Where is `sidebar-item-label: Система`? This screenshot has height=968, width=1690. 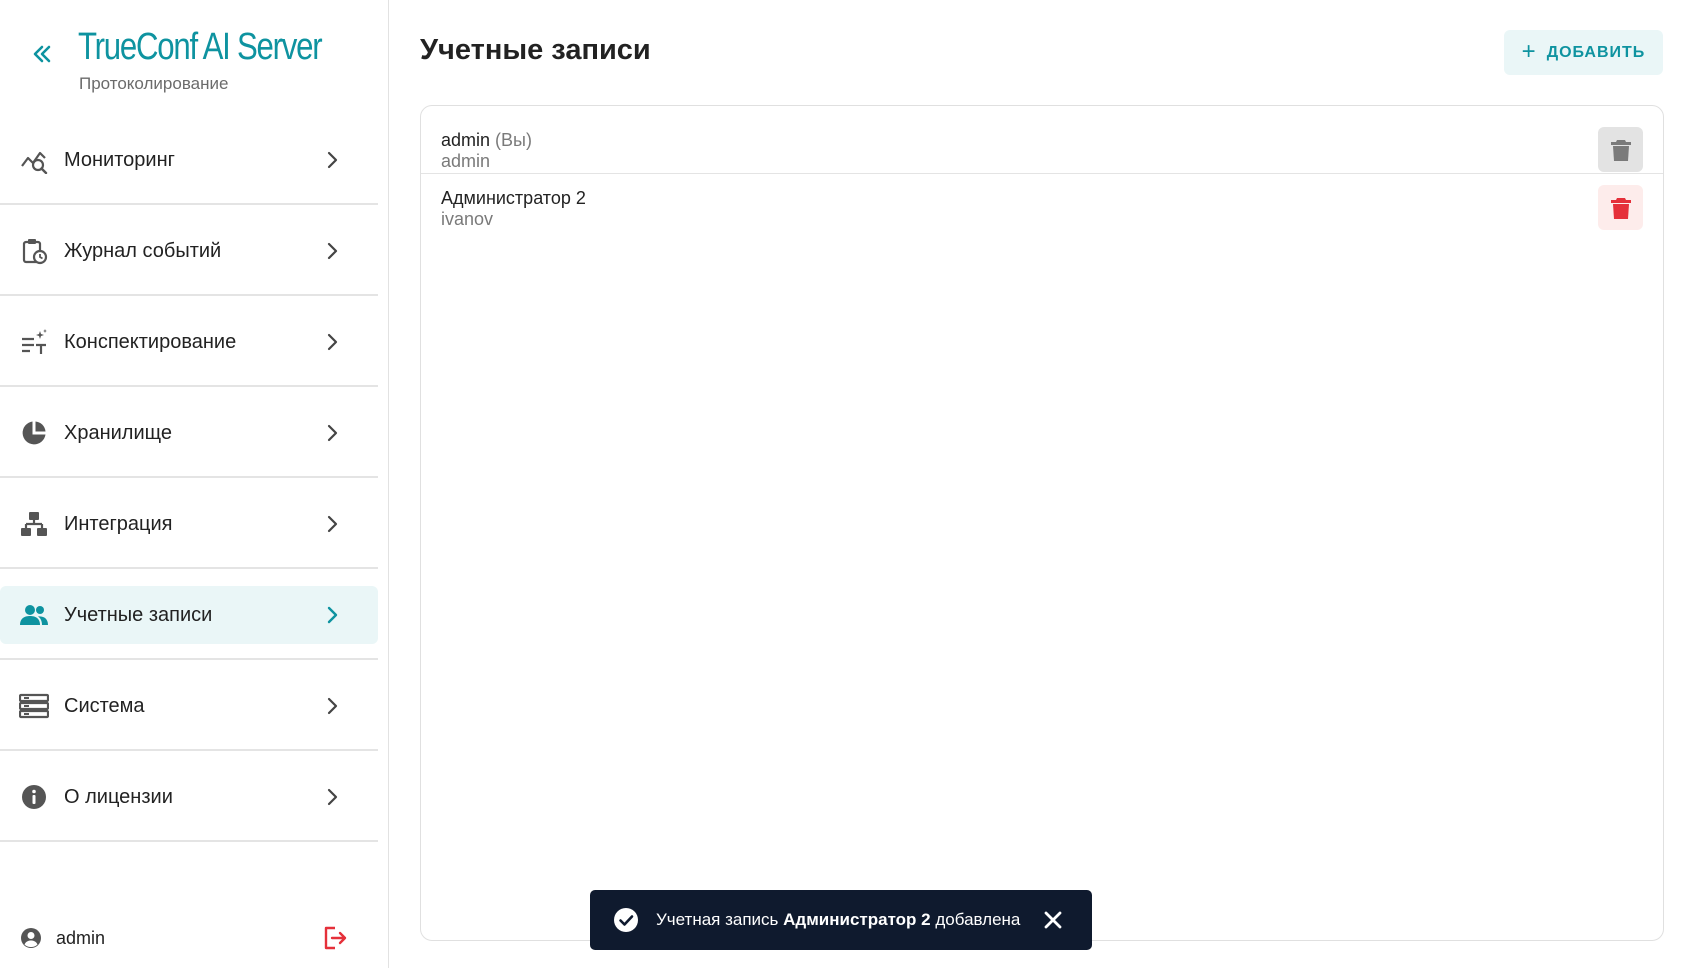 sidebar-item-label: Система is located at coordinates (104, 705).